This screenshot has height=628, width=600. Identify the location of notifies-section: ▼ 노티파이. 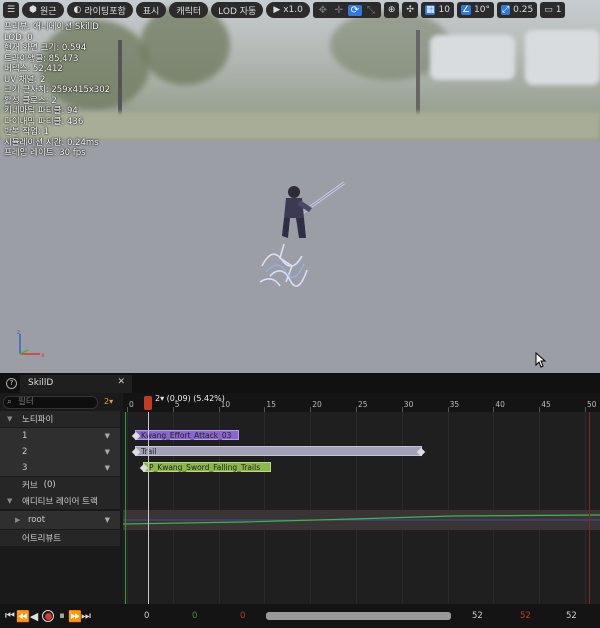
(60, 419).